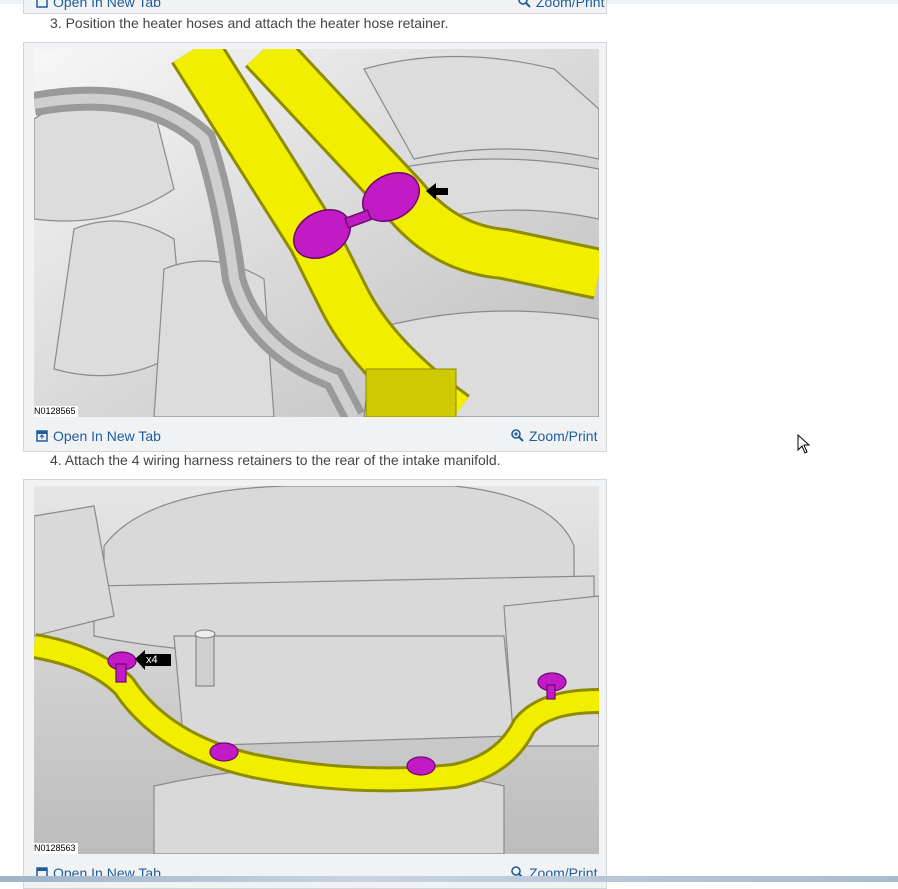 The width and height of the screenshot is (898, 889). Describe the element at coordinates (56, 848) in the screenshot. I see `figure-code: N0128563` at that location.